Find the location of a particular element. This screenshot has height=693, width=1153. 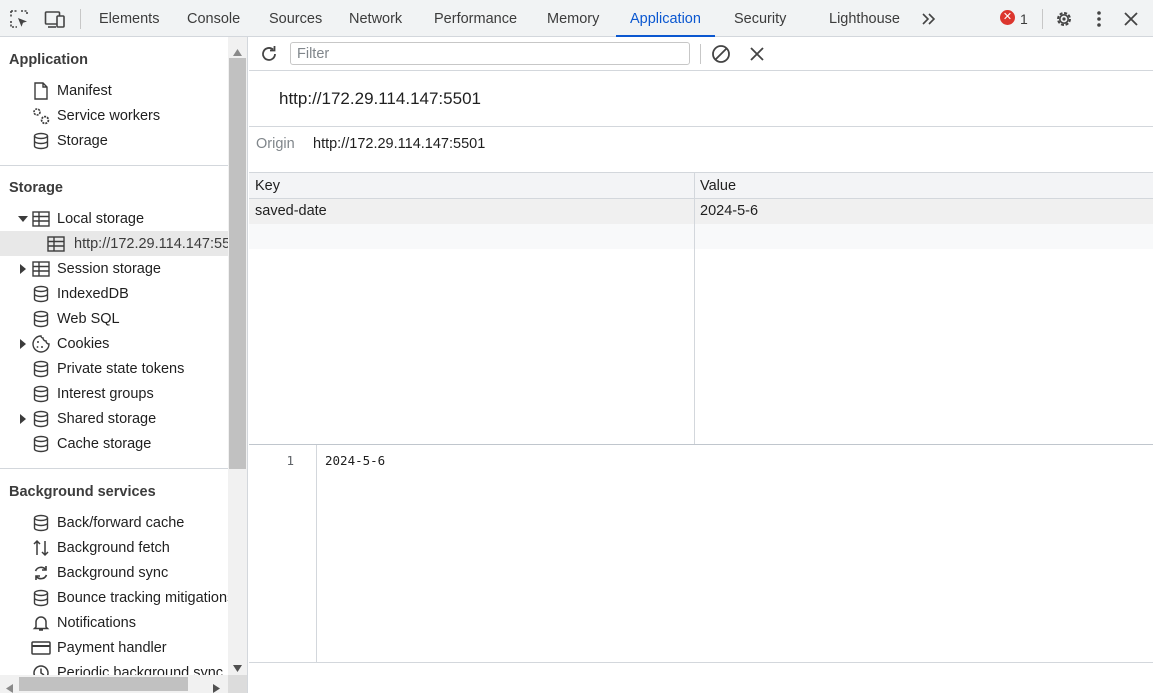

sidebar-item-bounce-tracking-mitigations: Bounce tracking mitigations is located at coordinates (114, 597).